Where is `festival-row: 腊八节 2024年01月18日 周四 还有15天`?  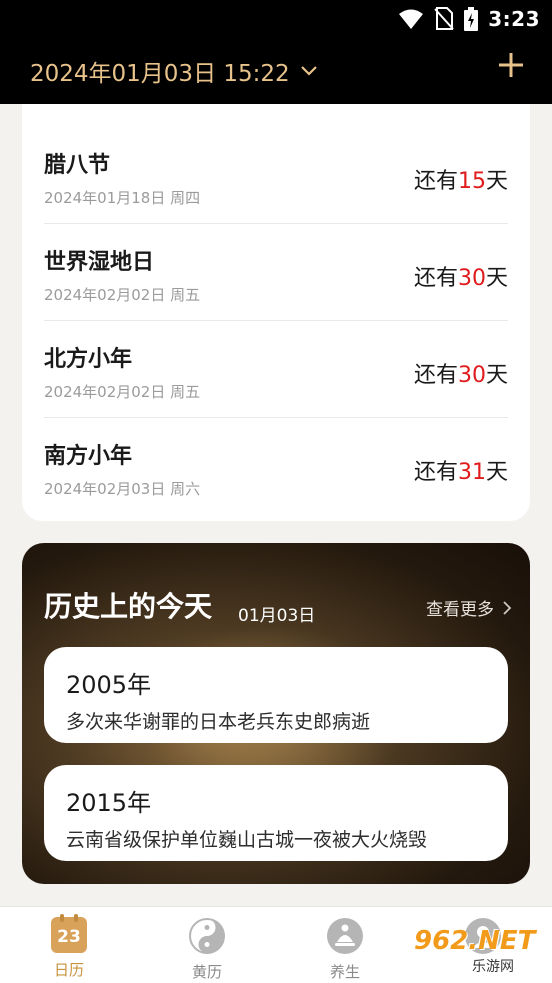 festival-row: 腊八节 2024年01月18日 周四 还有15天 is located at coordinates (276, 175).